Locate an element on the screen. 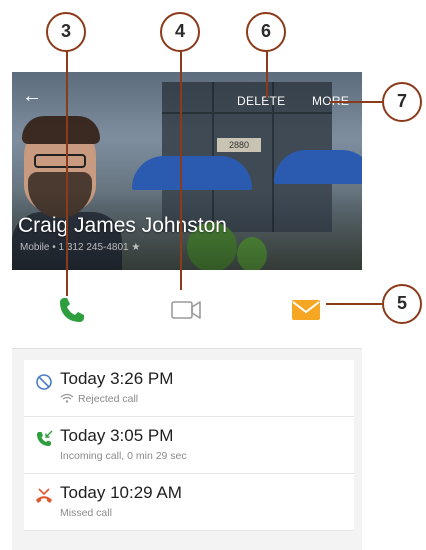 The image size is (426, 550). callout-6-leader is located at coordinates (267, 74).